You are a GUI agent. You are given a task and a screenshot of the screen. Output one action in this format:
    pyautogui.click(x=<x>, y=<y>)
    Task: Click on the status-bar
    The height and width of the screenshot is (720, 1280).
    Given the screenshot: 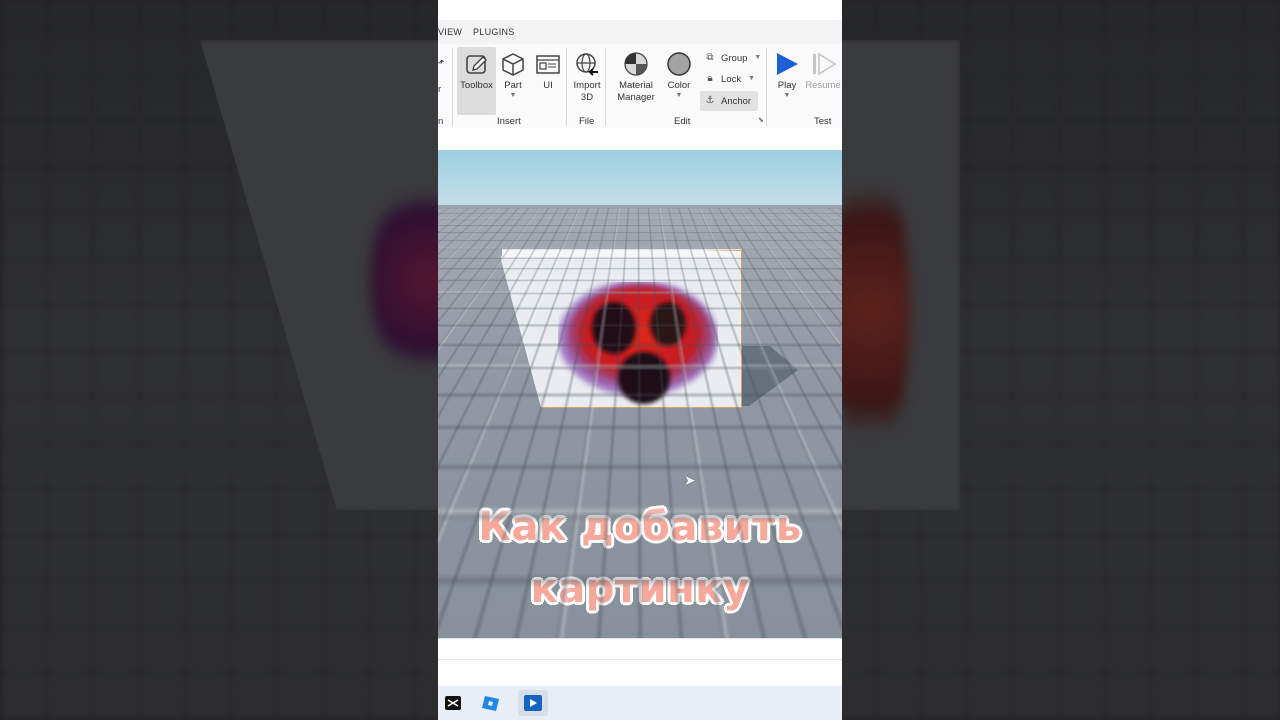 What is the action you would take?
    pyautogui.click(x=640, y=662)
    